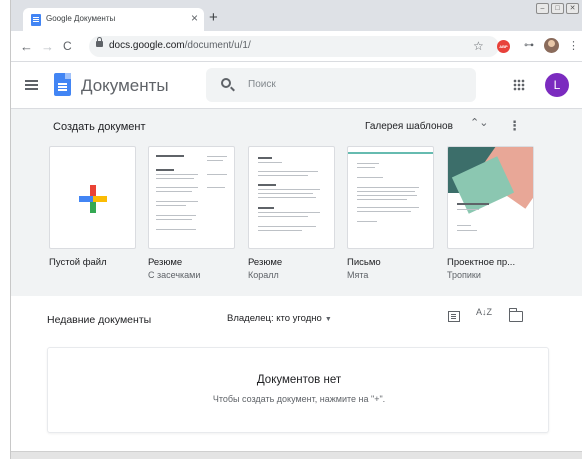 This screenshot has height=459, width=582. I want to click on plus-icon-bar, so click(93, 199).